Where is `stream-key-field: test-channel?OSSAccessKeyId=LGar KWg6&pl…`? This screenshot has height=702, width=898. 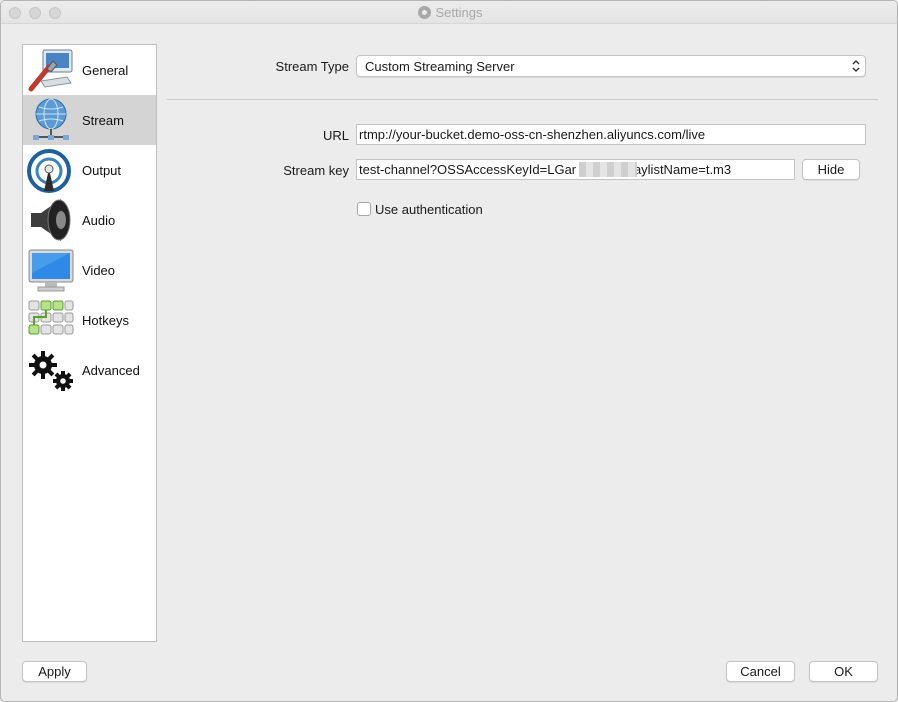 stream-key-field: test-channel?OSSAccessKeyId=LGar KWg6&pl… is located at coordinates (575, 169).